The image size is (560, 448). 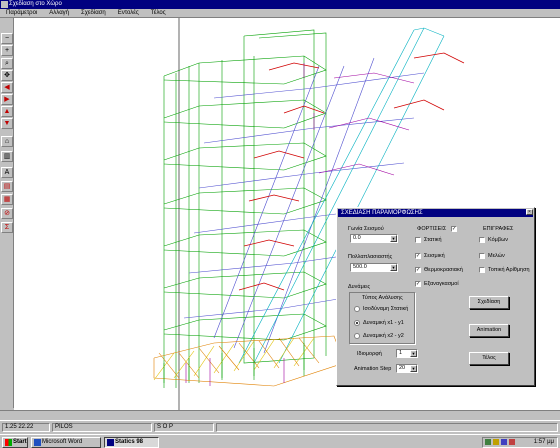 I want to click on menu-change: Αλλαγή, so click(x=59, y=13).